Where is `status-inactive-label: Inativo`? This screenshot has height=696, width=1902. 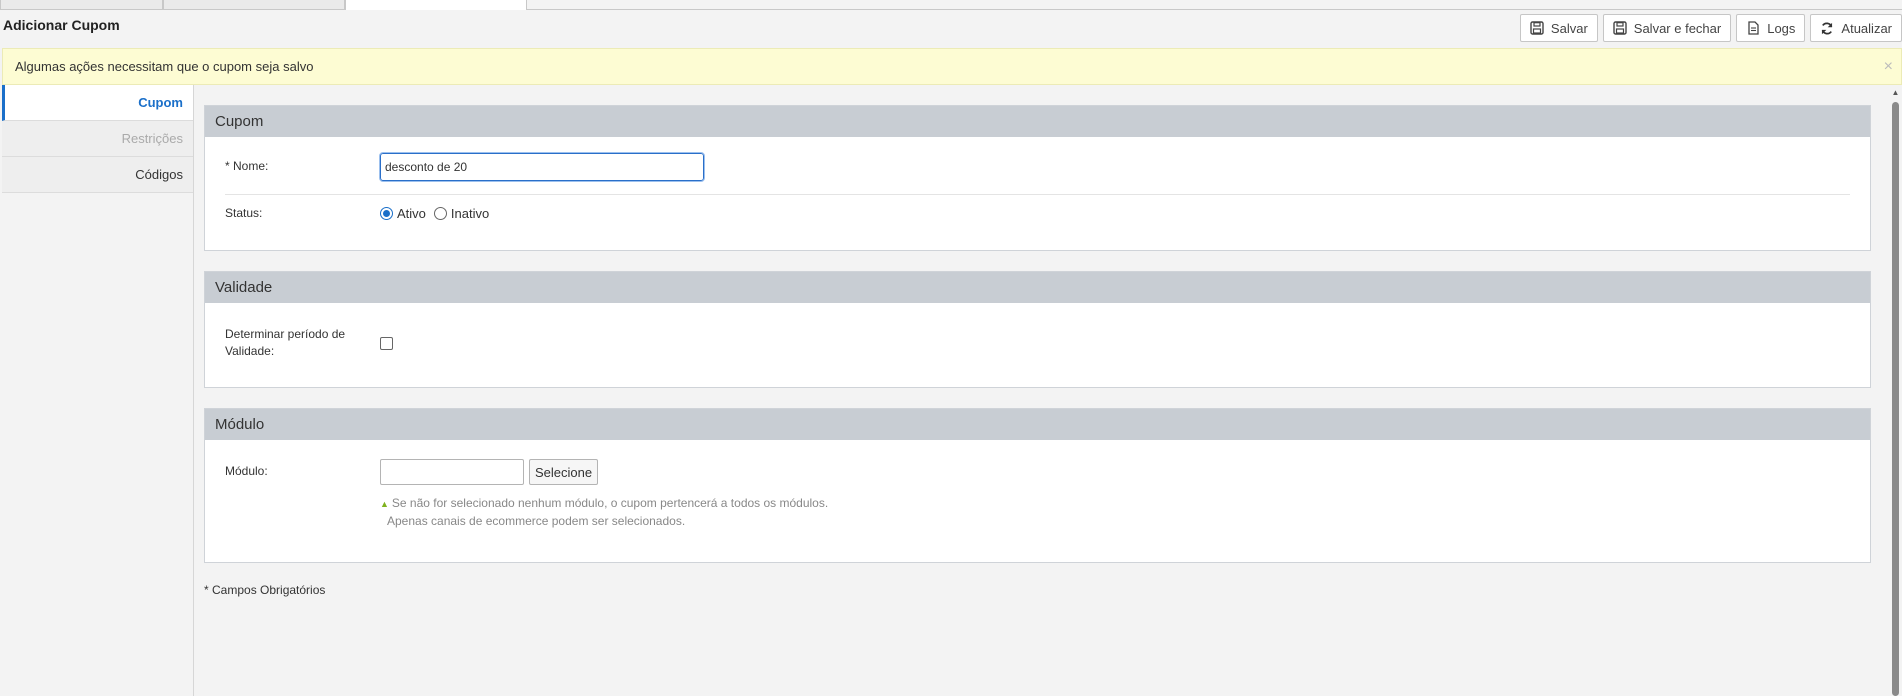 status-inactive-label: Inativo is located at coordinates (470, 213).